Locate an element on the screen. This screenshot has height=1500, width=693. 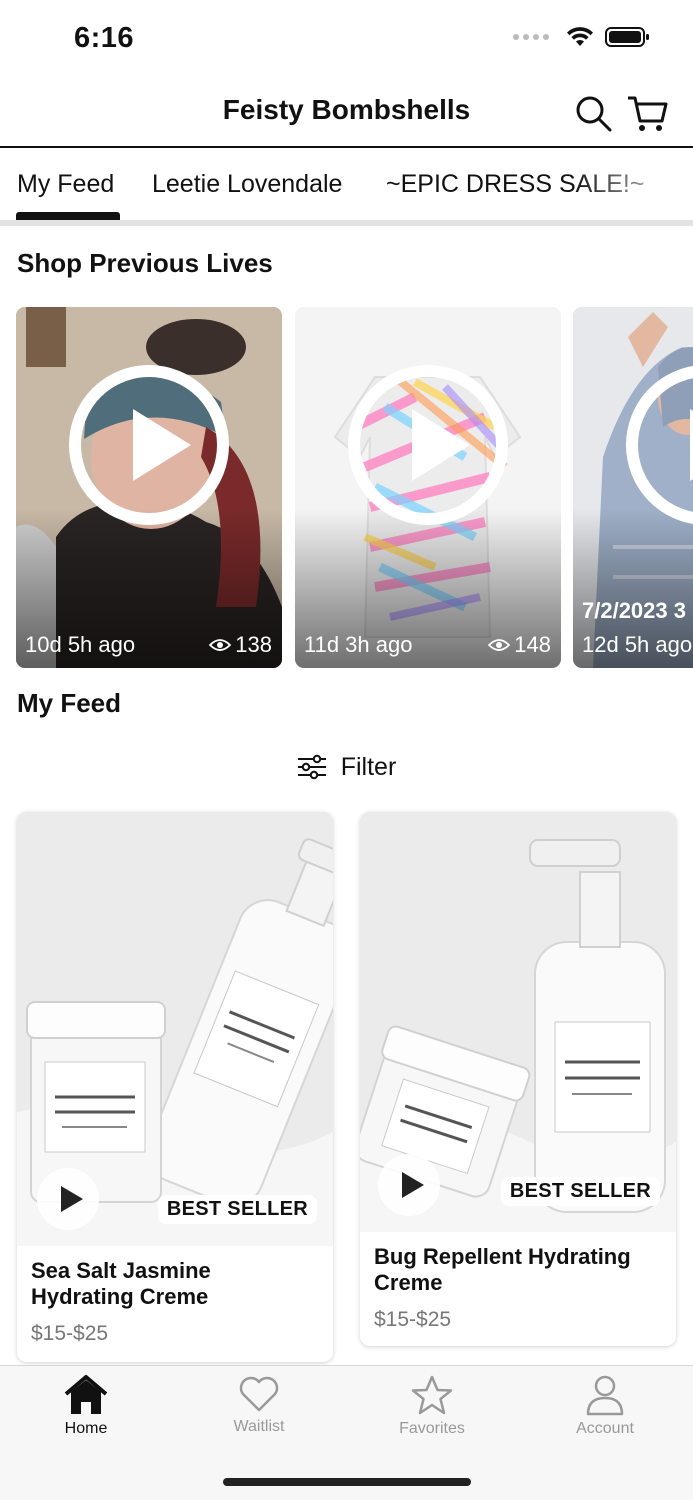
live-replay-card: 7/2/2023 3 12d 5h ago is located at coordinates (633, 487).